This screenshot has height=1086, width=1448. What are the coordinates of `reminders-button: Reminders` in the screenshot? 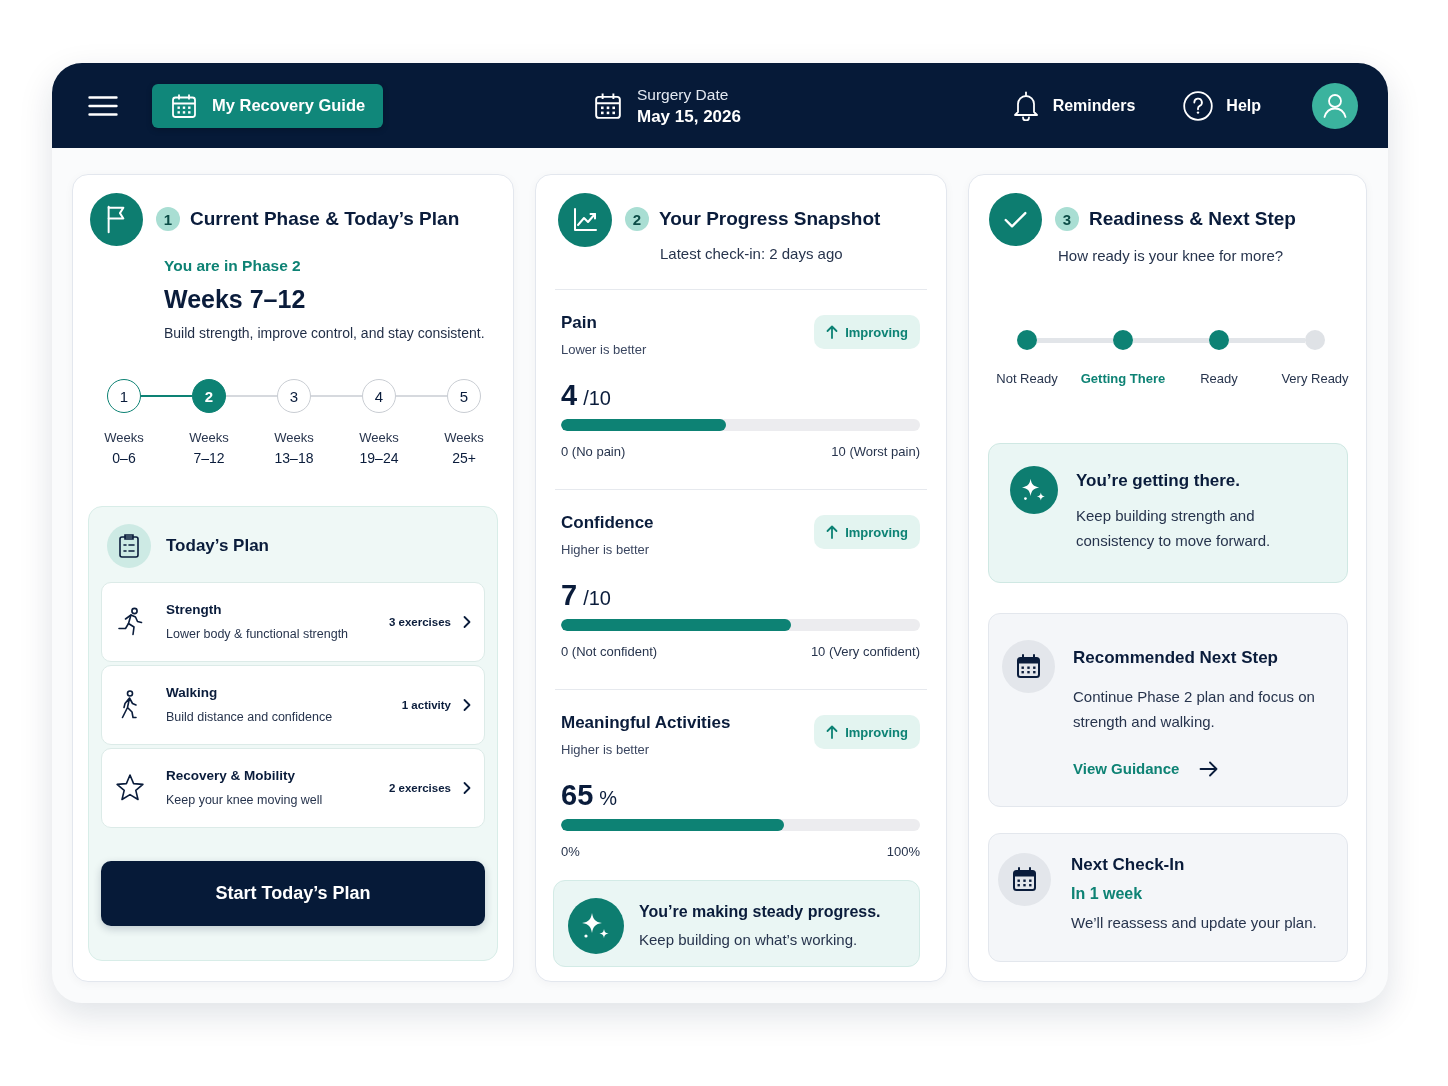 It's located at (1073, 105).